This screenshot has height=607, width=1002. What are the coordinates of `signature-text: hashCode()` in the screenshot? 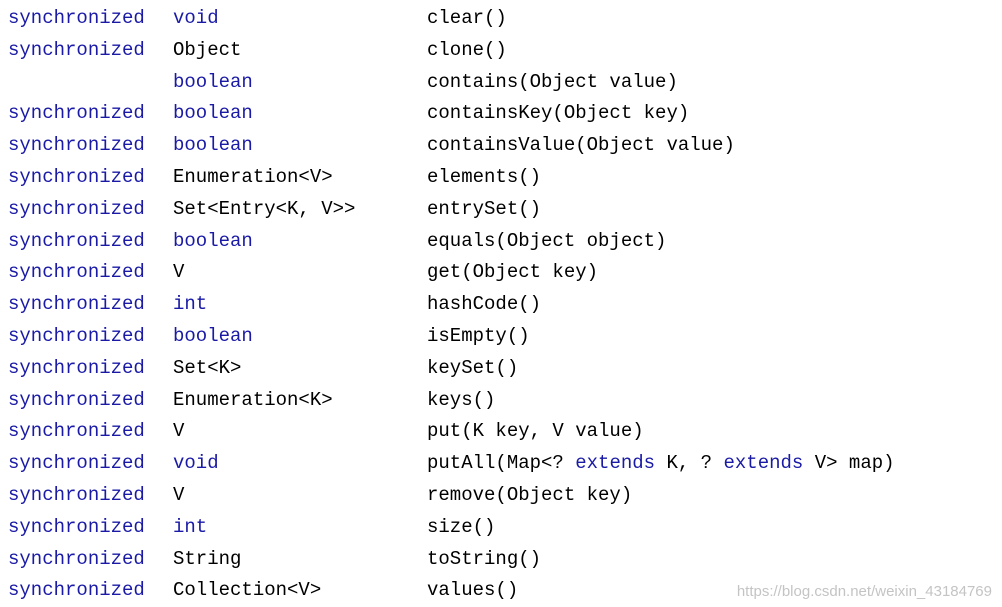 It's located at (484, 304).